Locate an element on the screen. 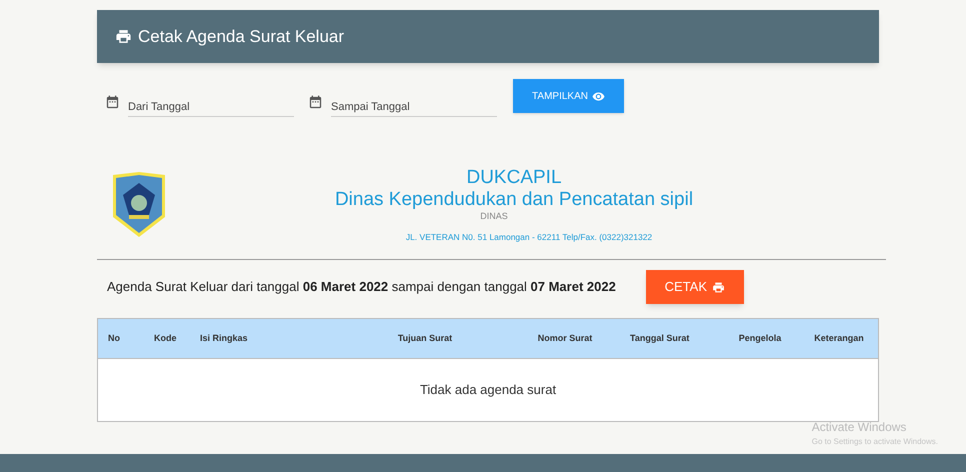  column-header: Kode is located at coordinates (166, 338).